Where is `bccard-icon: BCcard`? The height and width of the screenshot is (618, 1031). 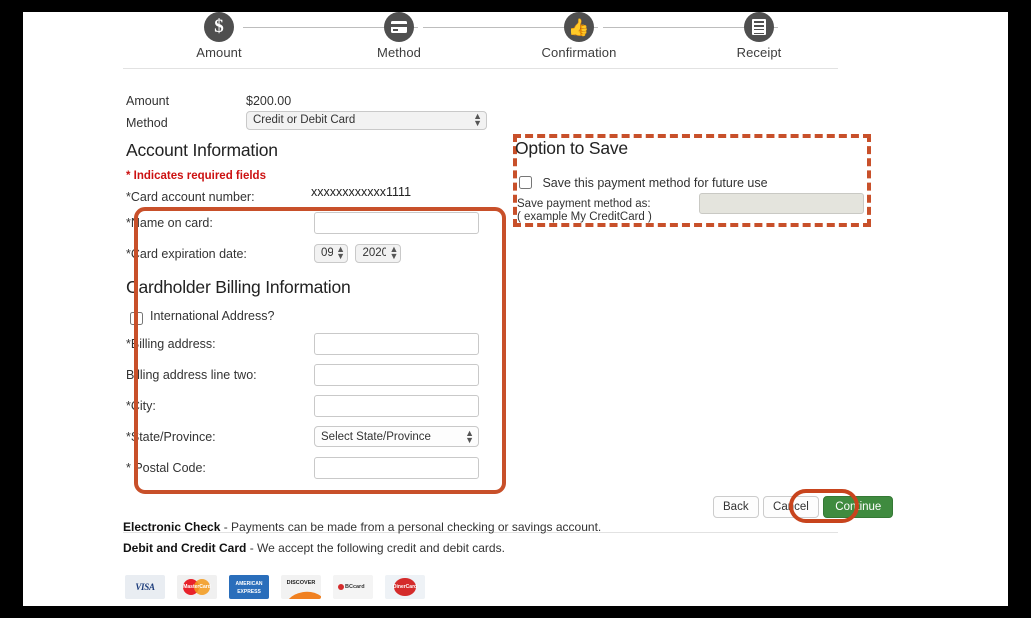
bccard-icon: BCcard is located at coordinates (353, 587).